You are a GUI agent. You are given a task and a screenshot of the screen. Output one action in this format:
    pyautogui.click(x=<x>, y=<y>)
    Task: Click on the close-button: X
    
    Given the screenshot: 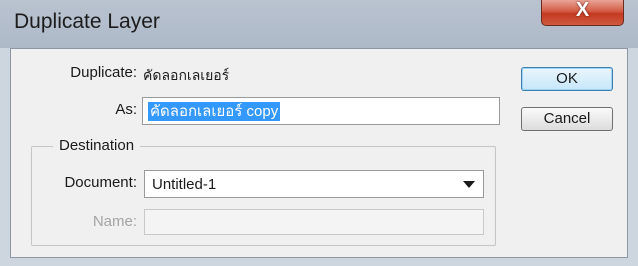 What is the action you would take?
    pyautogui.click(x=582, y=13)
    